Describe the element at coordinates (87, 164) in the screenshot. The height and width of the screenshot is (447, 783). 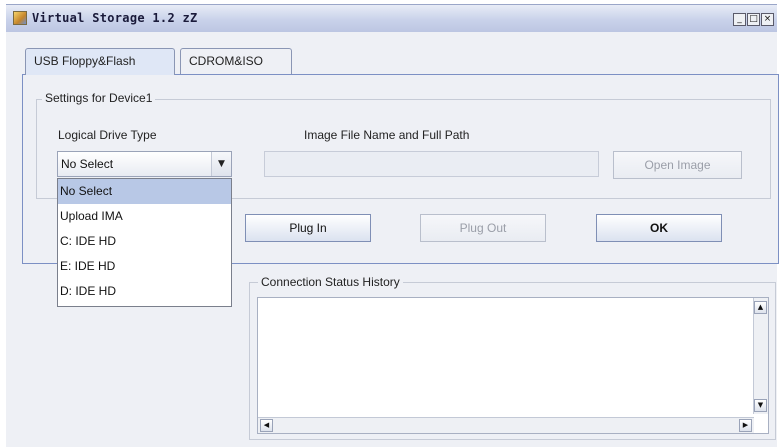
I see `drive-type-value: No Select` at that location.